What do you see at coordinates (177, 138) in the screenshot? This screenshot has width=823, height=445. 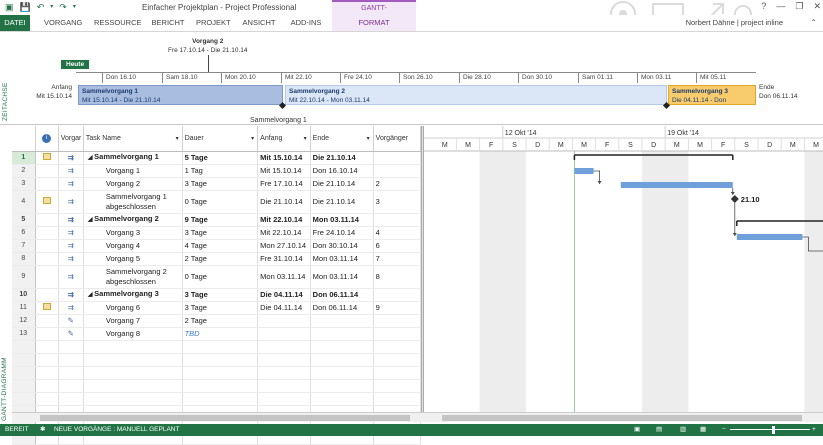 I see `filter-arrow-icon: ▾` at bounding box center [177, 138].